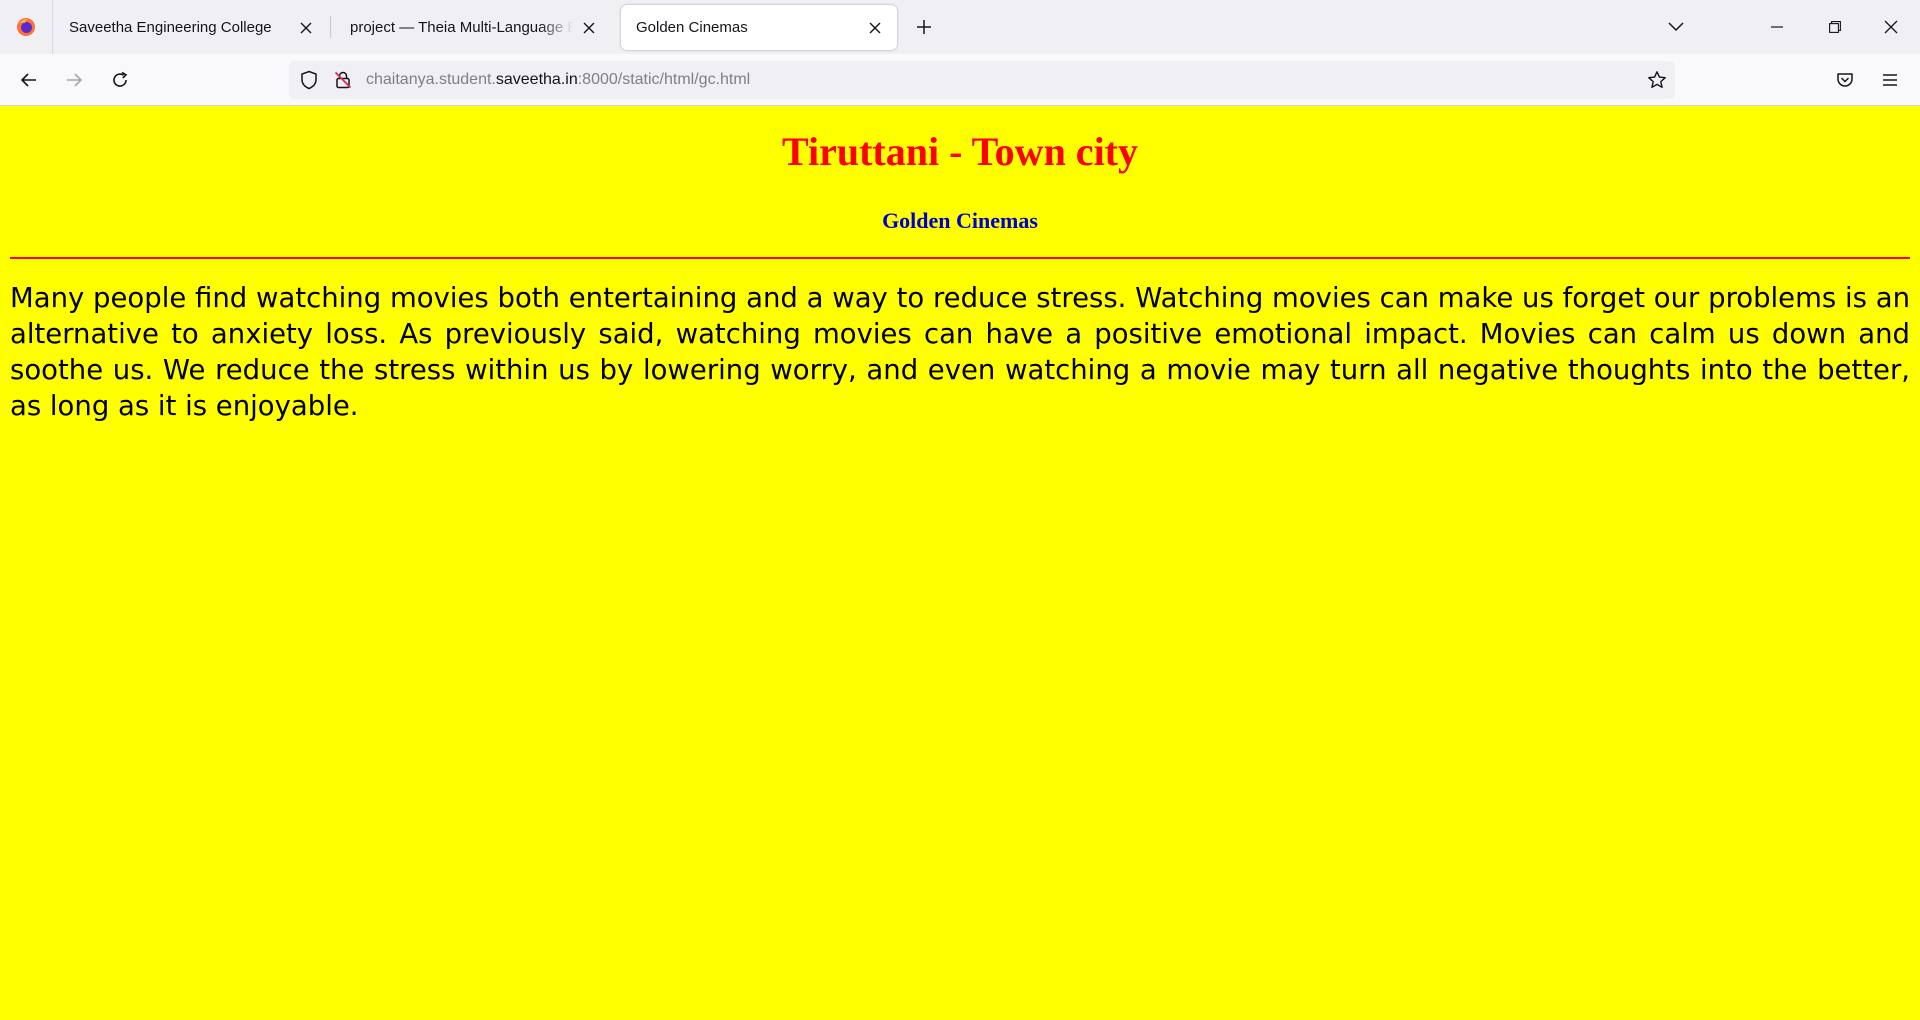 Image resolution: width=1920 pixels, height=1020 pixels. What do you see at coordinates (74, 80) in the screenshot?
I see `forward-arrow-icon` at bounding box center [74, 80].